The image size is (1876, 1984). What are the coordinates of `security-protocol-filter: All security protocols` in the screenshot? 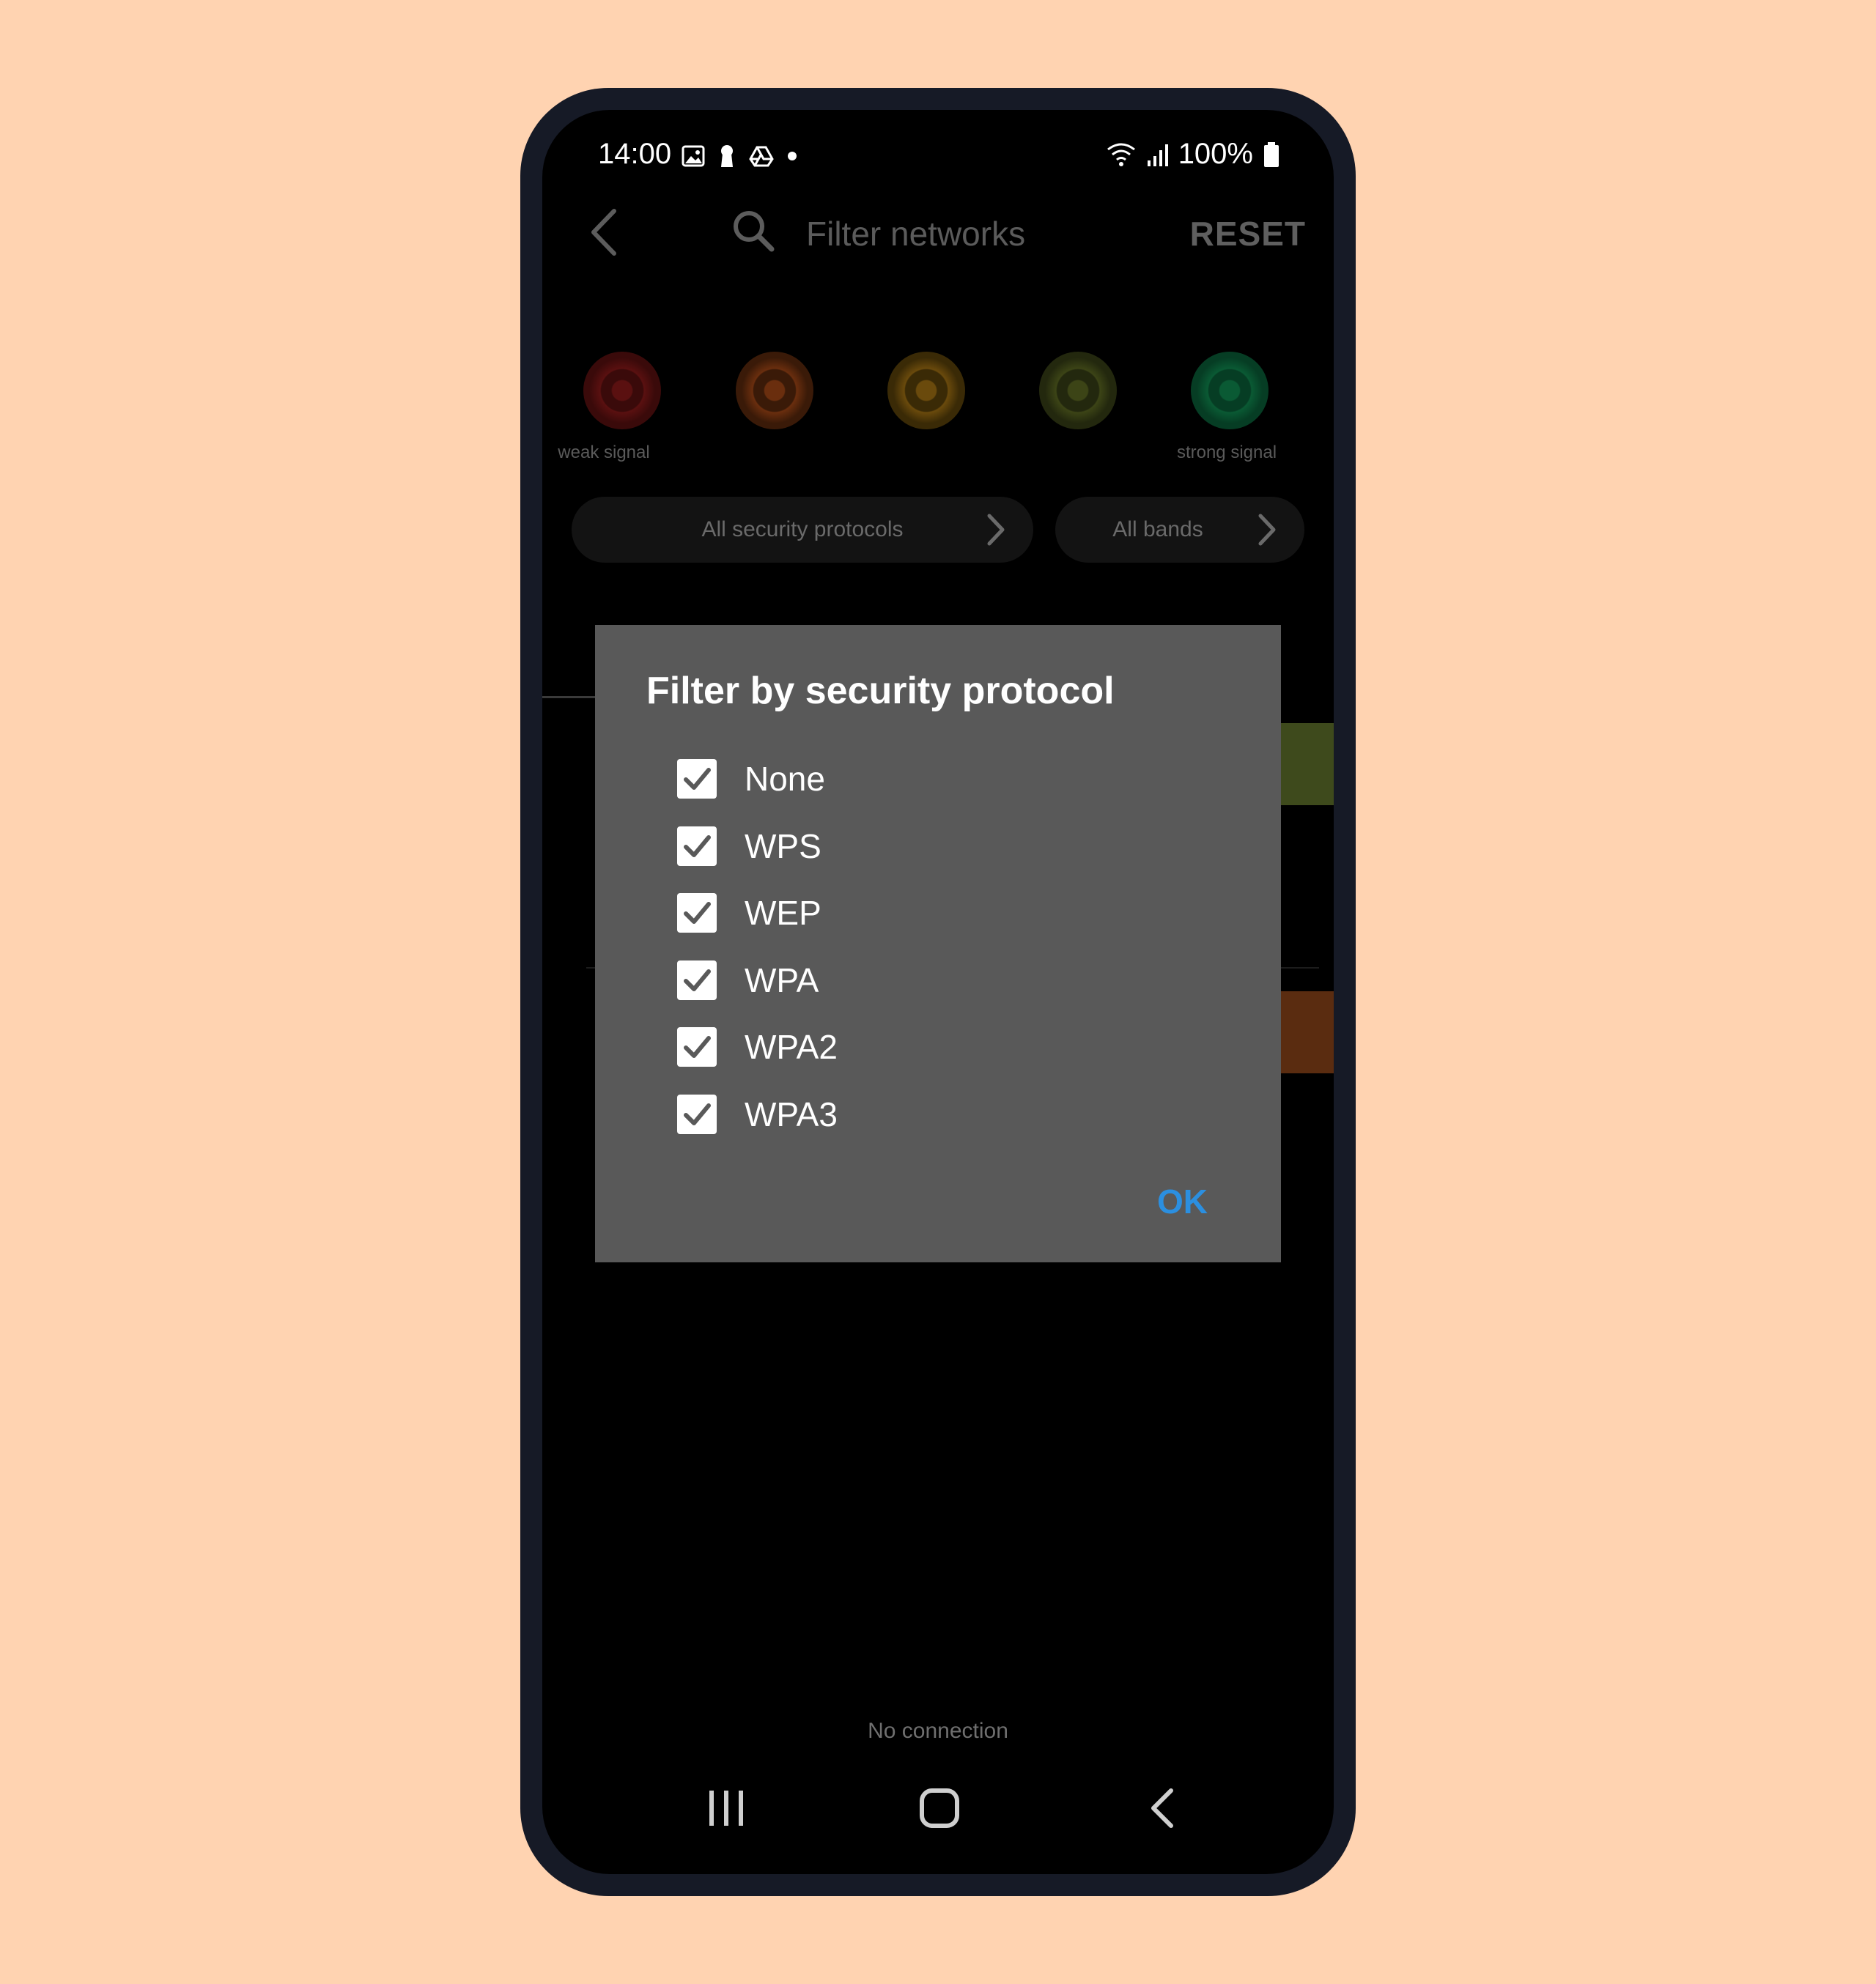 It's located at (802, 530).